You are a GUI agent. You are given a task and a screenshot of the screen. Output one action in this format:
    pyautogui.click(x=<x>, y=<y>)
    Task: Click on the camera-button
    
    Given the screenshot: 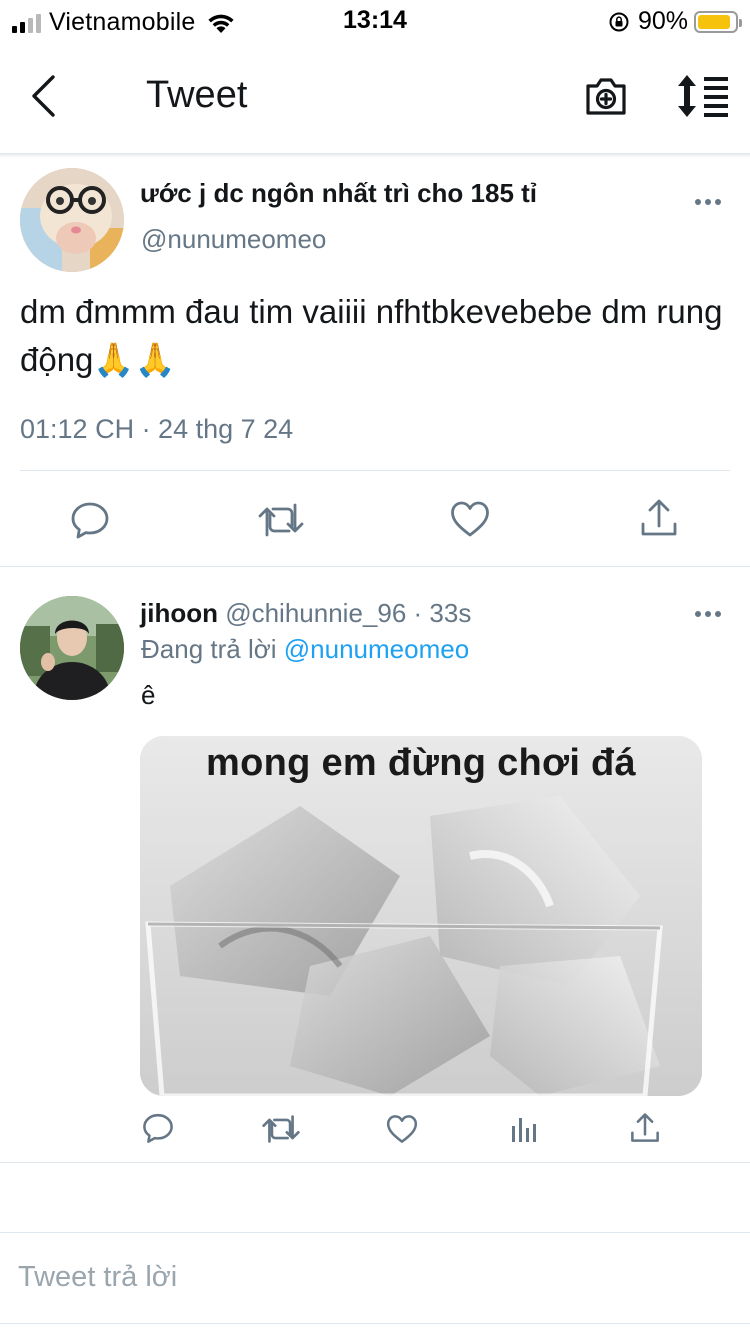 What is the action you would take?
    pyautogui.click(x=606, y=96)
    